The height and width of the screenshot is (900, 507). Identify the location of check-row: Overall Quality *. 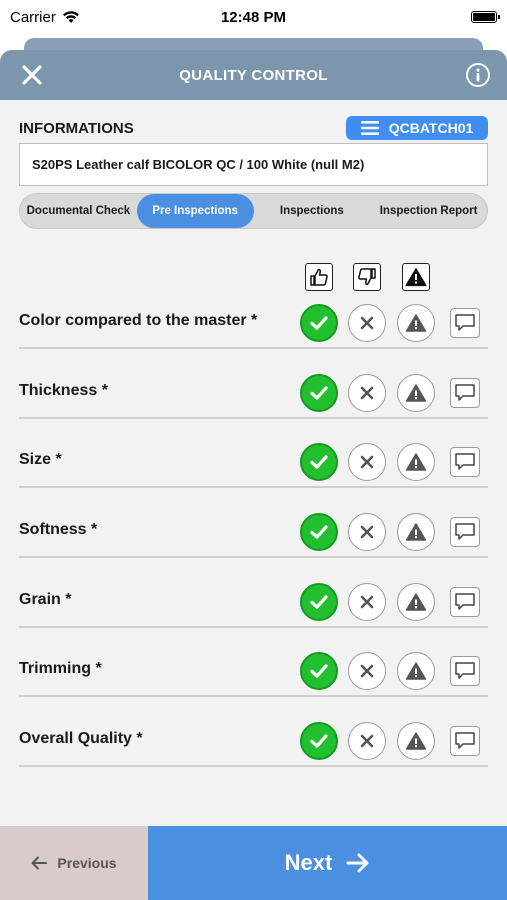
(253, 751).